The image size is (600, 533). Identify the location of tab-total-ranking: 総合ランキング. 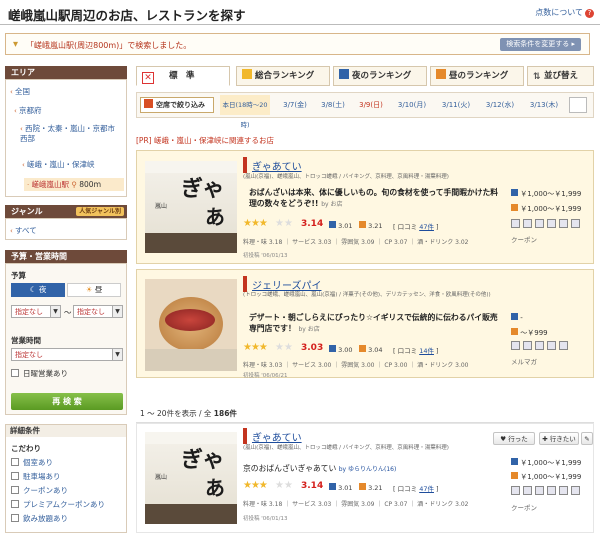
(283, 76).